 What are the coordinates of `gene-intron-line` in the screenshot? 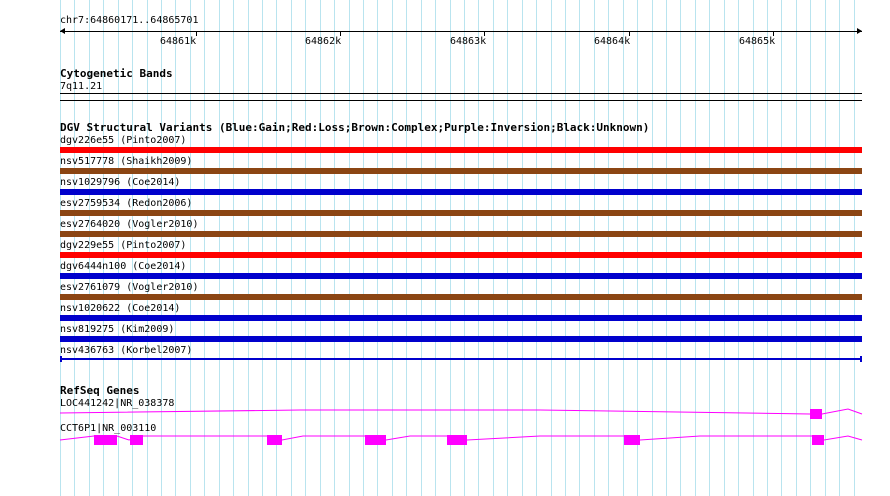 It's located at (461, 411).